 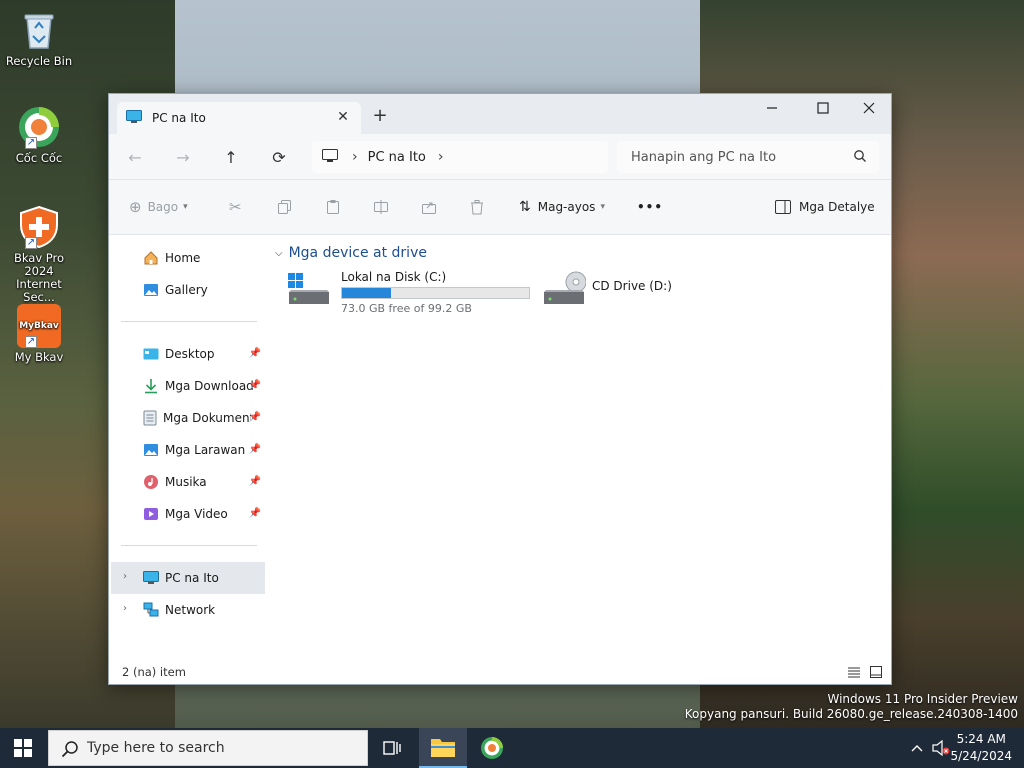 I want to click on system-clock: 5:24 AM 5/24/2024, so click(x=981, y=748).